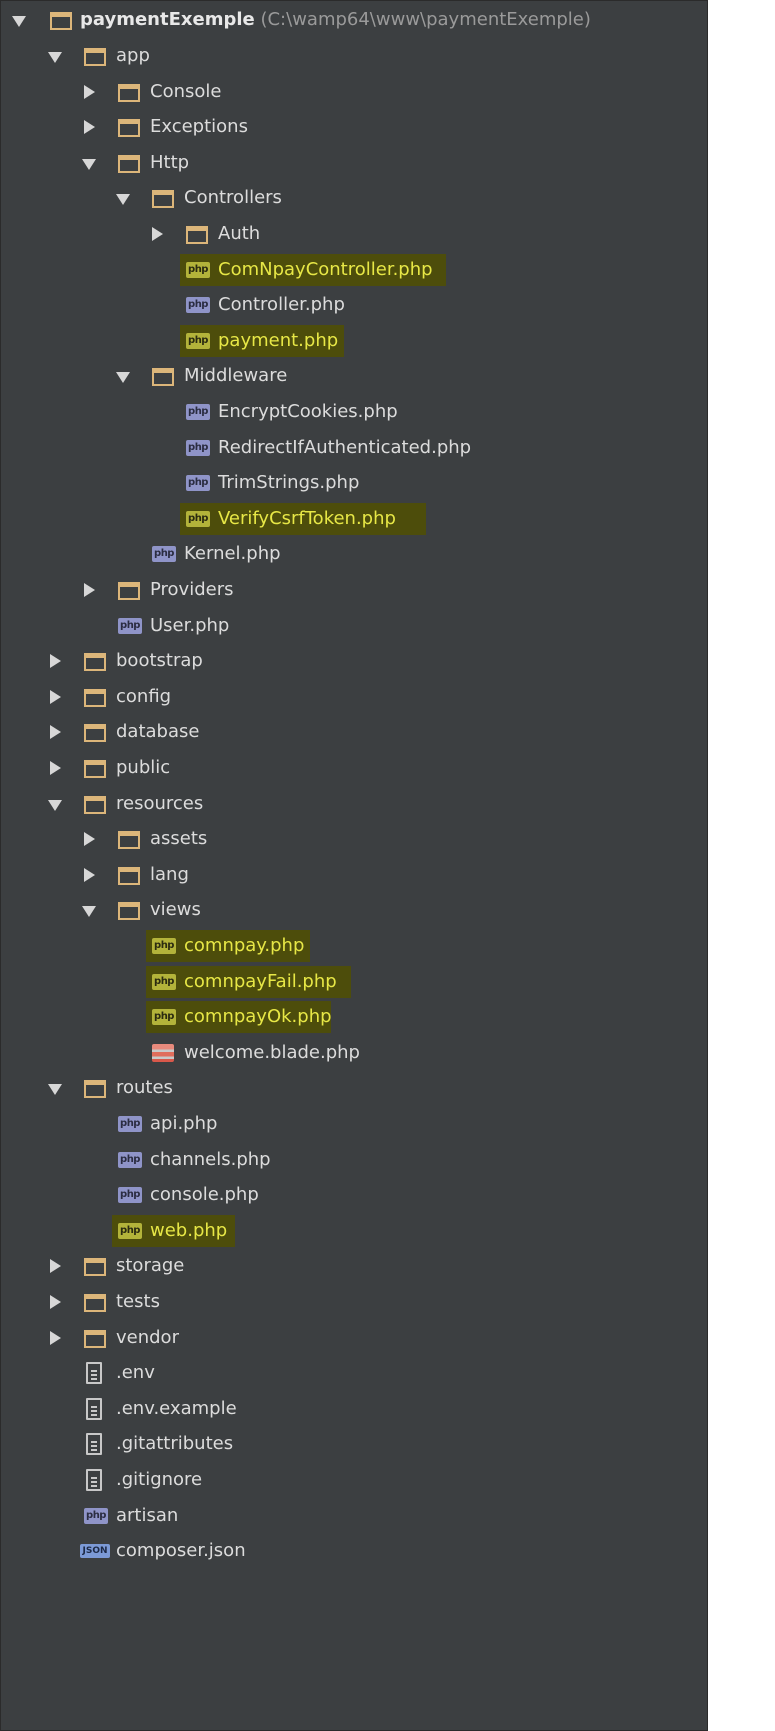 This screenshot has height=1731, width=775. Describe the element at coordinates (354, 1302) in the screenshot. I see `tree-folder-row: tests` at that location.